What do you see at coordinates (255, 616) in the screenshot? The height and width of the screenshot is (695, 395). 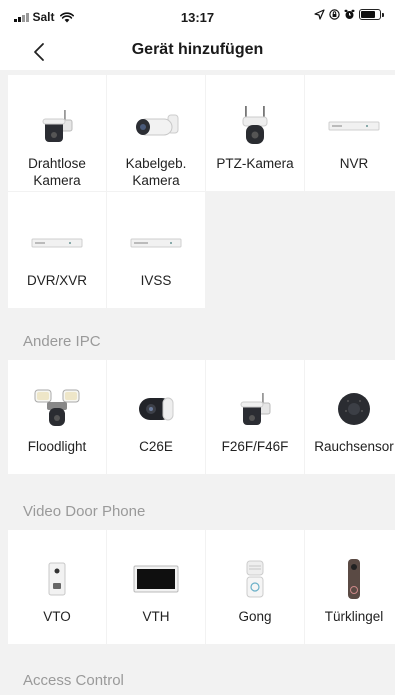 I see `device-label: Gong` at bounding box center [255, 616].